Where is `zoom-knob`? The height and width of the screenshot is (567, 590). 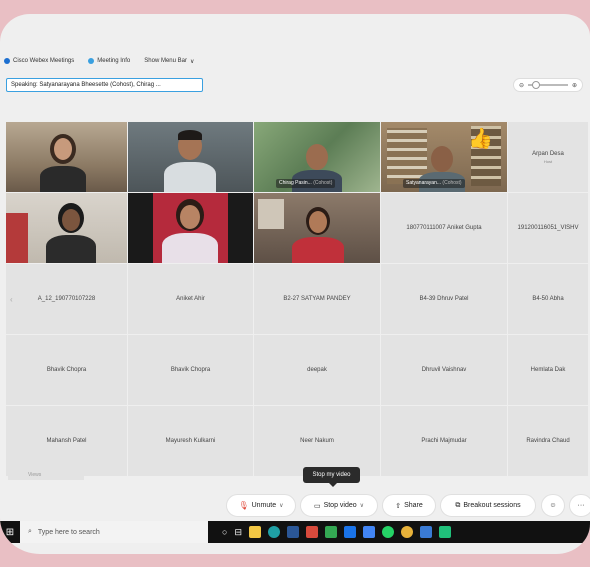 zoom-knob is located at coordinates (536, 85).